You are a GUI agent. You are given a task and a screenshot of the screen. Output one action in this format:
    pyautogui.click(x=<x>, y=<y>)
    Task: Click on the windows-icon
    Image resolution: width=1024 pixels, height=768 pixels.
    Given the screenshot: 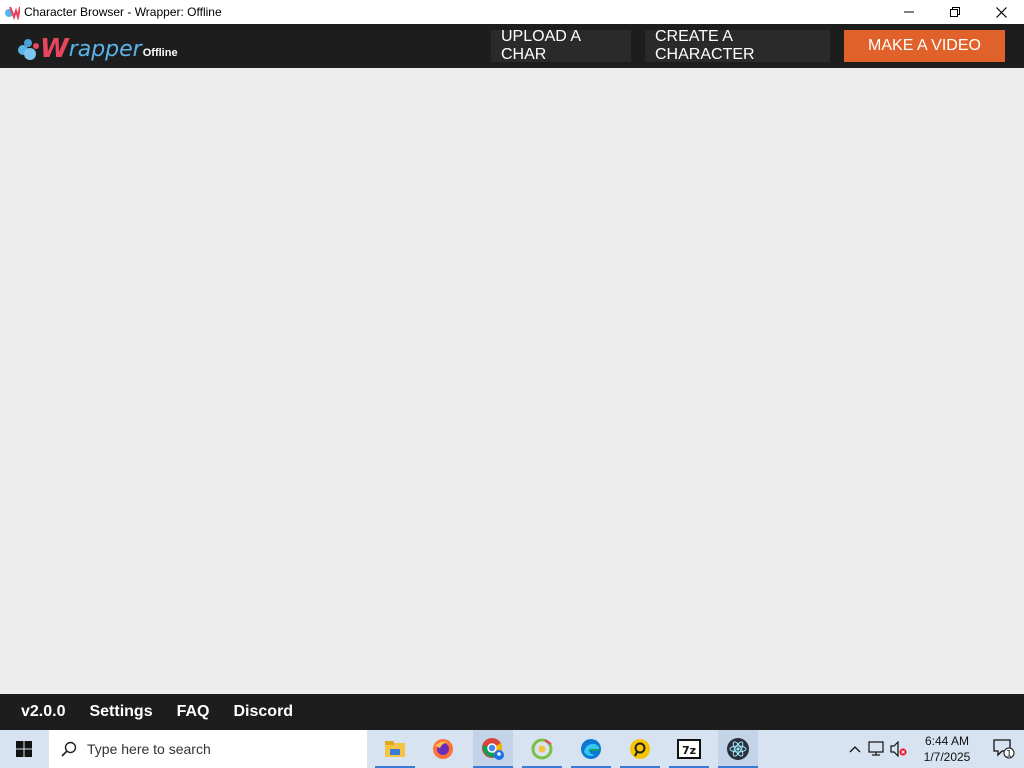 What is the action you would take?
    pyautogui.click(x=24, y=749)
    